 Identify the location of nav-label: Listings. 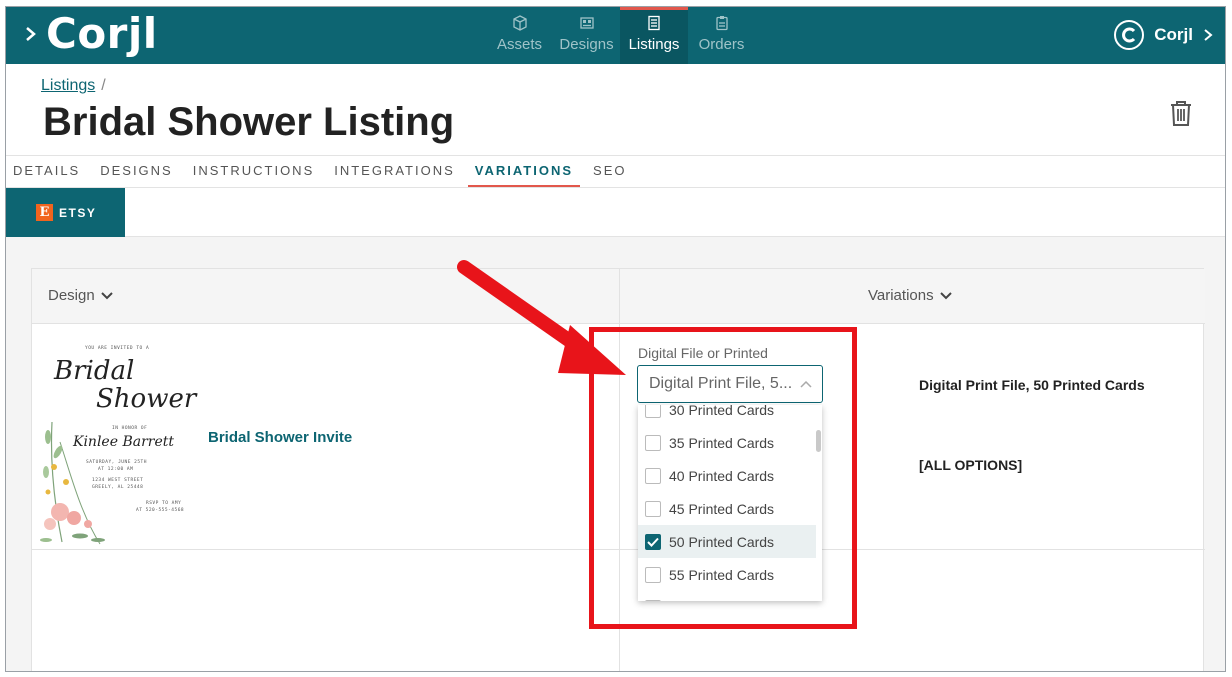
(654, 44).